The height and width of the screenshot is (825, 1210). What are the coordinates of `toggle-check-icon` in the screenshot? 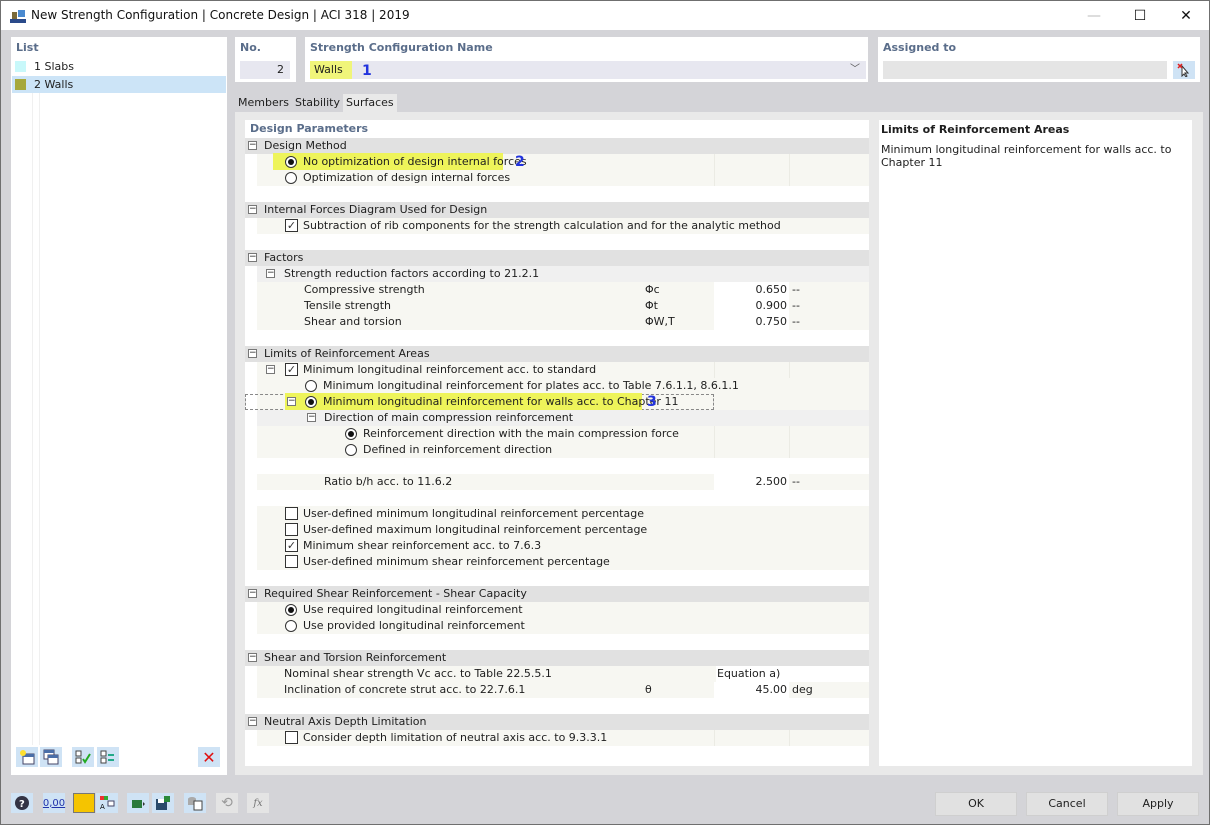 It's located at (108, 757).